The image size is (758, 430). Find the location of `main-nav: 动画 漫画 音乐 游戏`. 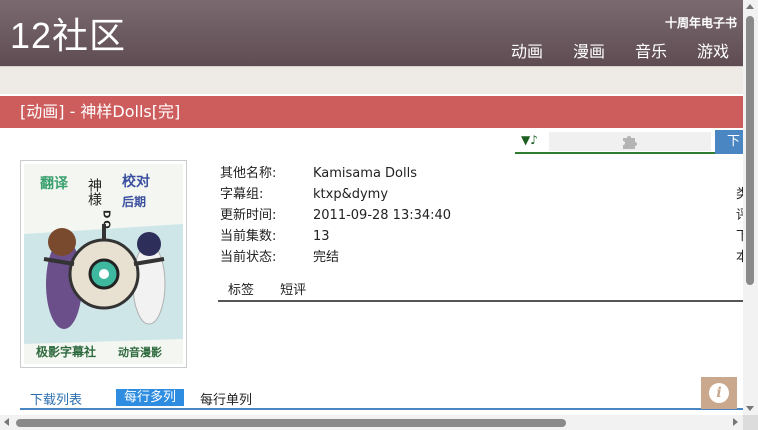

main-nav: 动画 漫画 音乐 游戏 is located at coordinates (617, 50).